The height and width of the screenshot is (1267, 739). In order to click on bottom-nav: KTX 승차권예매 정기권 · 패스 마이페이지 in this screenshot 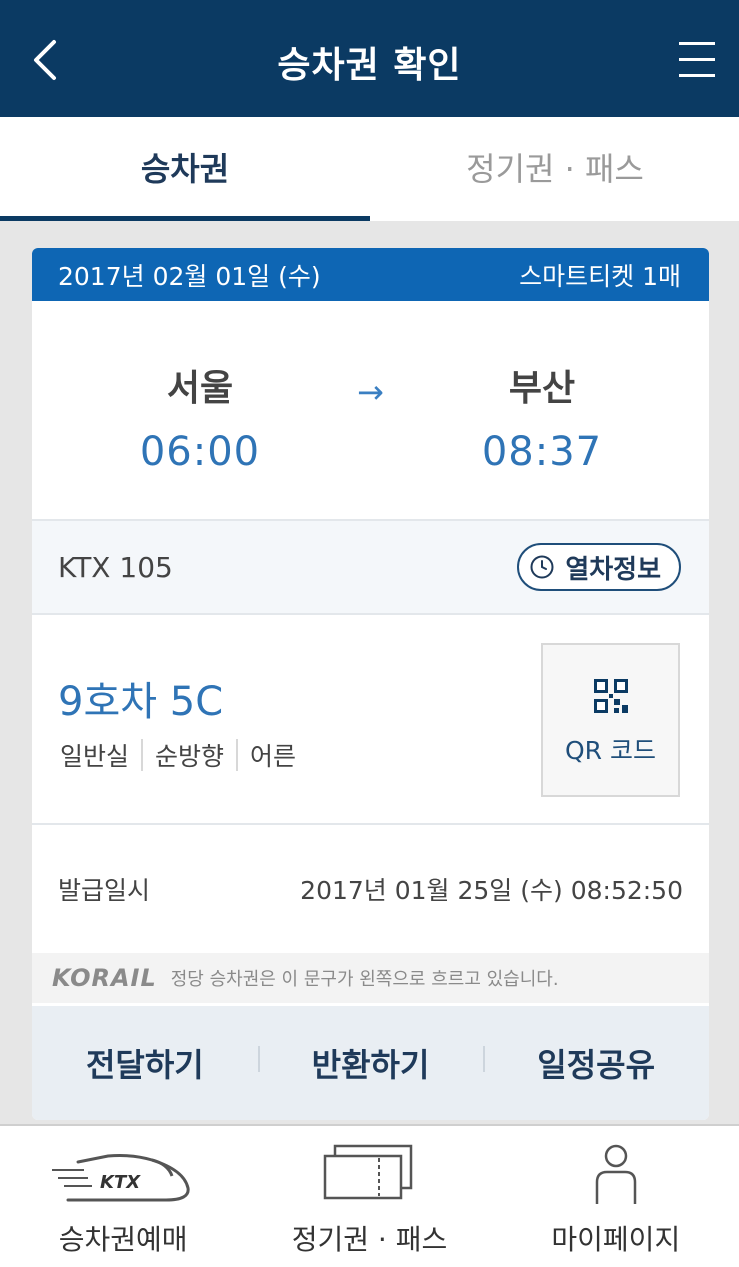, I will do `click(369, 1195)`.